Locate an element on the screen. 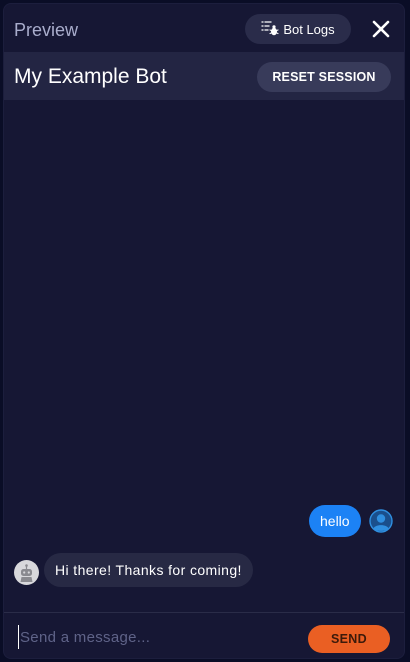  bot-message-bubble: Hi there! Thanks for coming! is located at coordinates (148, 570).